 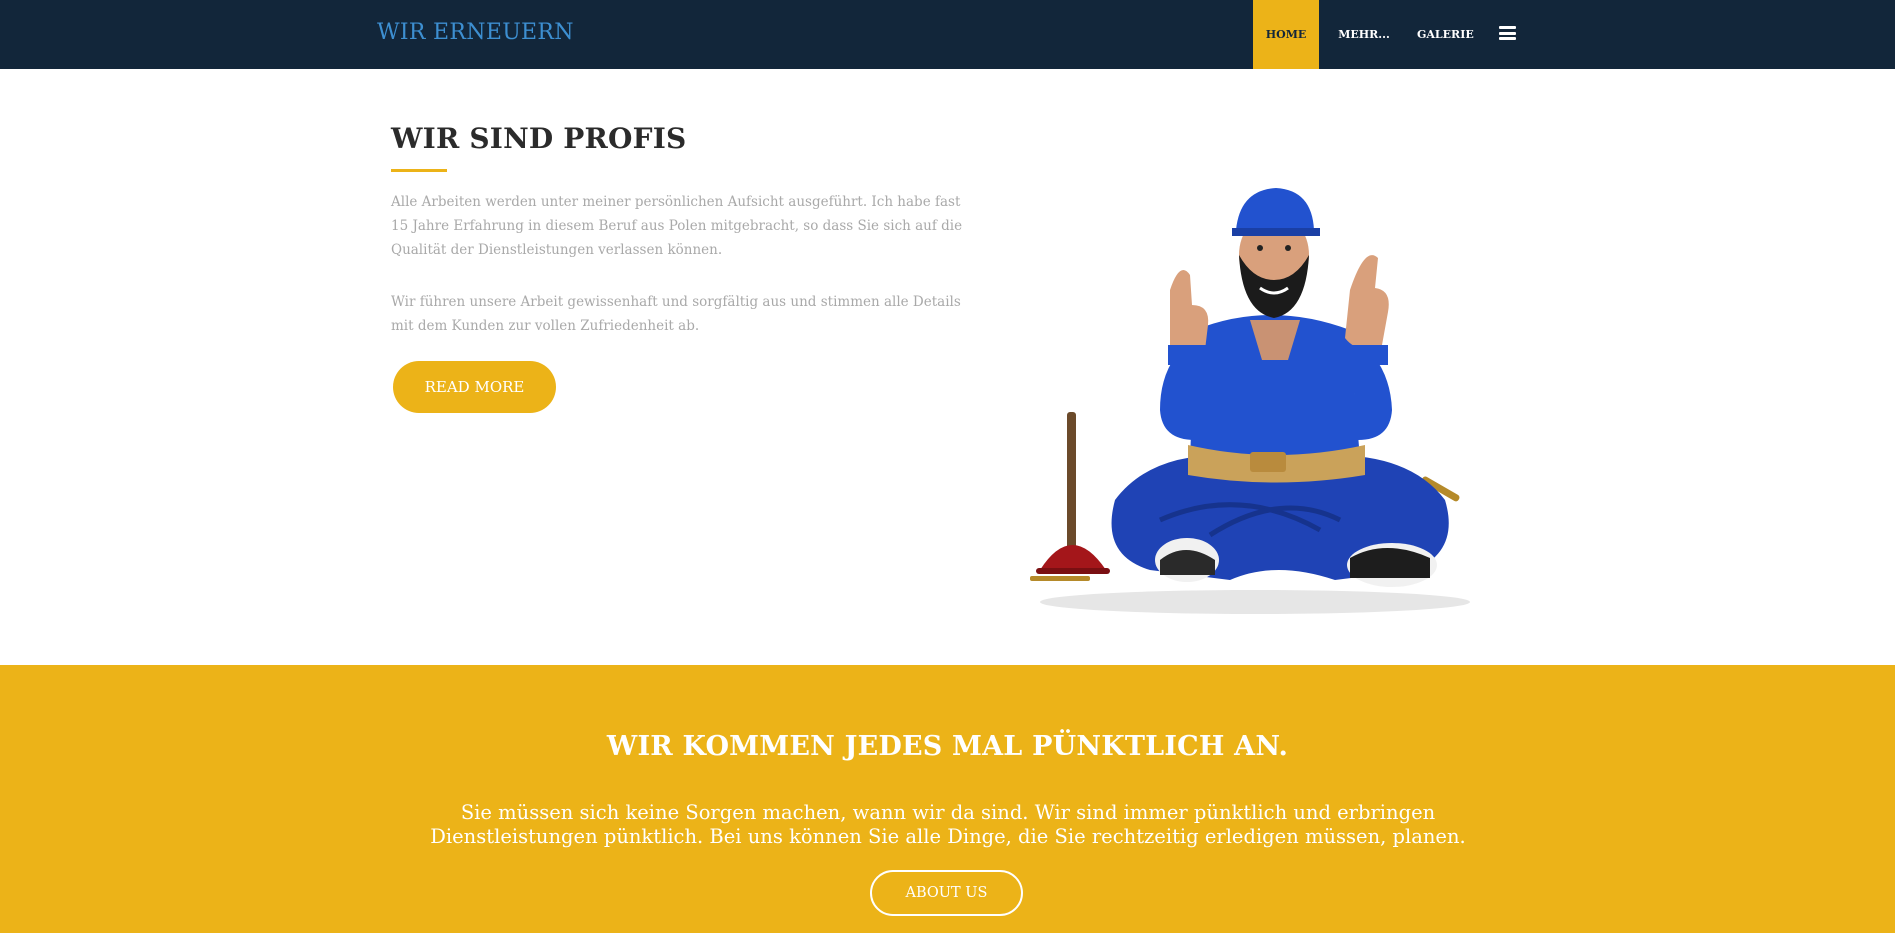 I want to click on hero-title: WIR SIND PROFIS, so click(x=539, y=138).